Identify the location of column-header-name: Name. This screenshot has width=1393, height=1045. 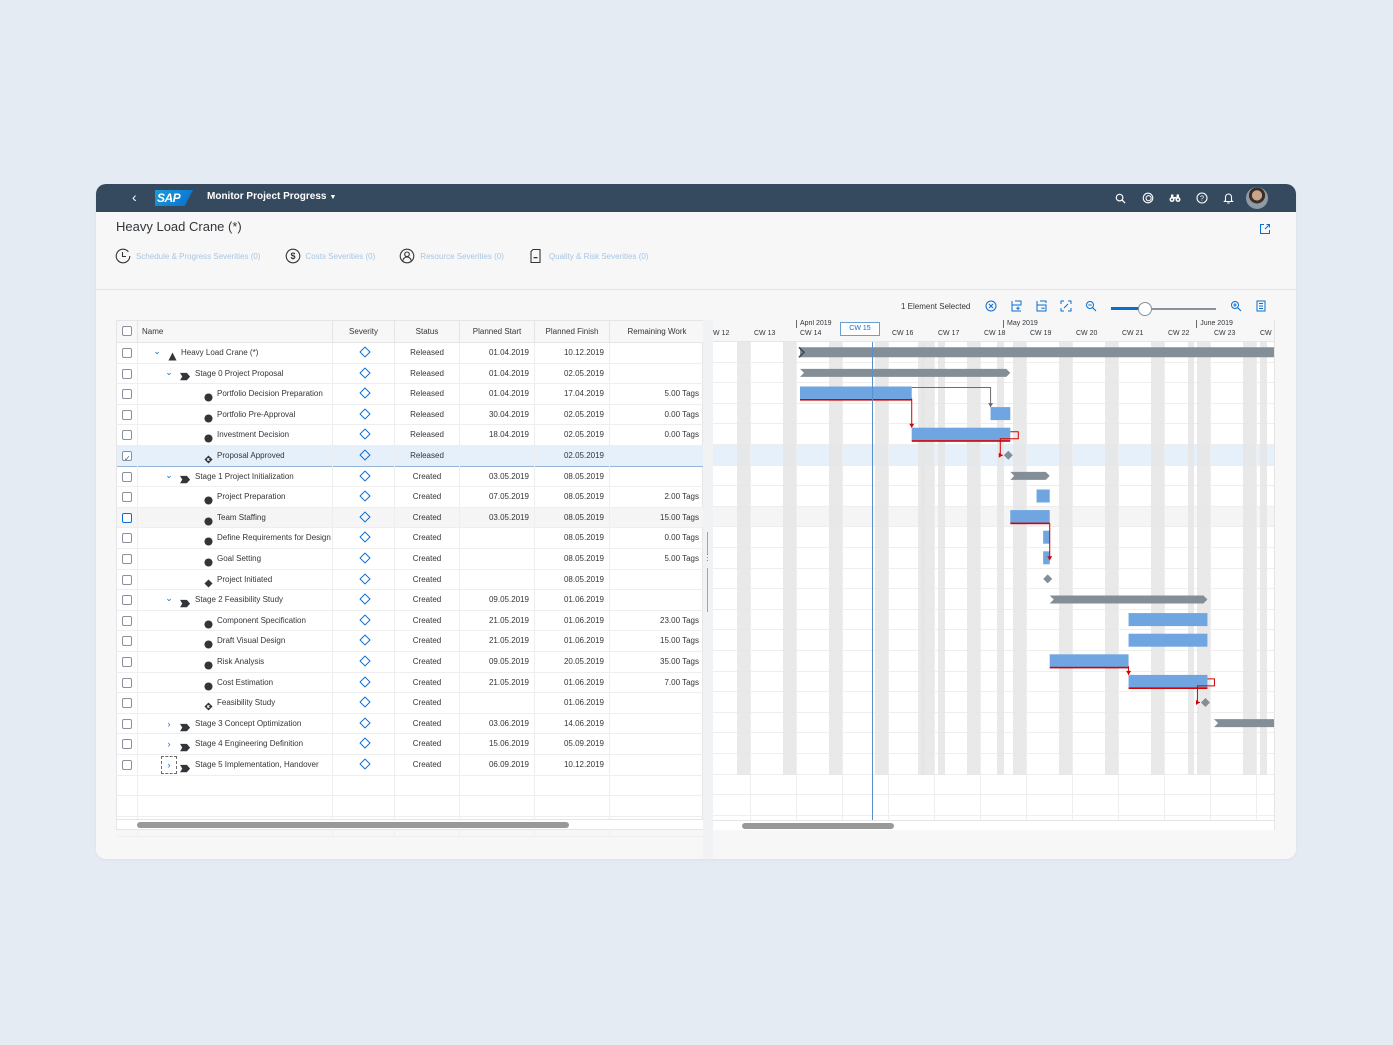
(235, 332).